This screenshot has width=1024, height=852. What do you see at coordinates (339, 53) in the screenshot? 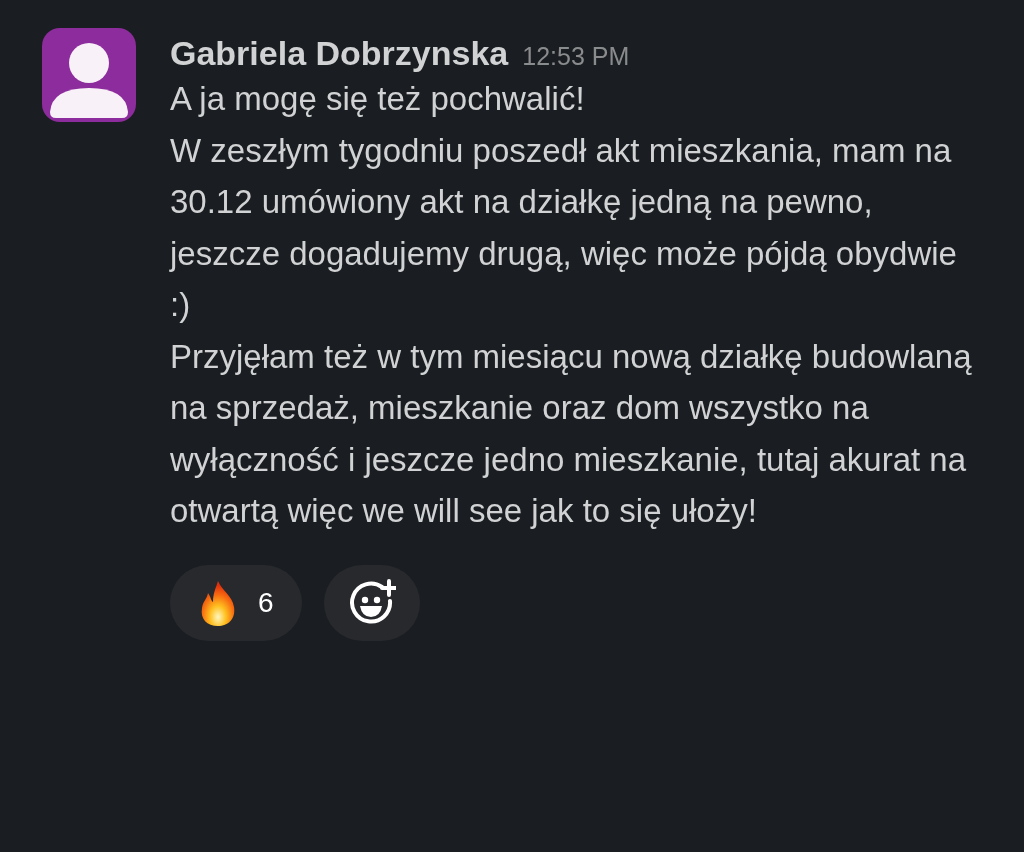
I see `author-name: Gabriela Dobrzynska` at bounding box center [339, 53].